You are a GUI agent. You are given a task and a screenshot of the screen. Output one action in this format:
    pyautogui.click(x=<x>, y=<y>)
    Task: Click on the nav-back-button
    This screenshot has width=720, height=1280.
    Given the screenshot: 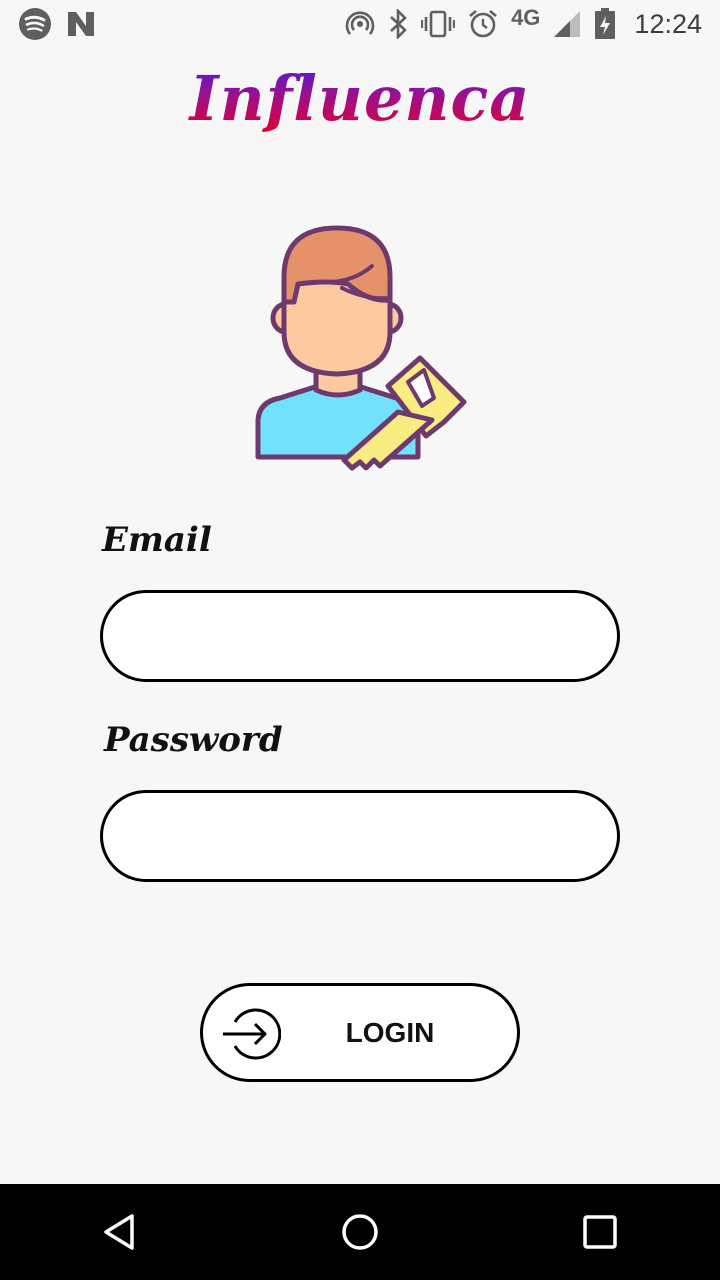 What is the action you would take?
    pyautogui.click(x=120, y=1232)
    